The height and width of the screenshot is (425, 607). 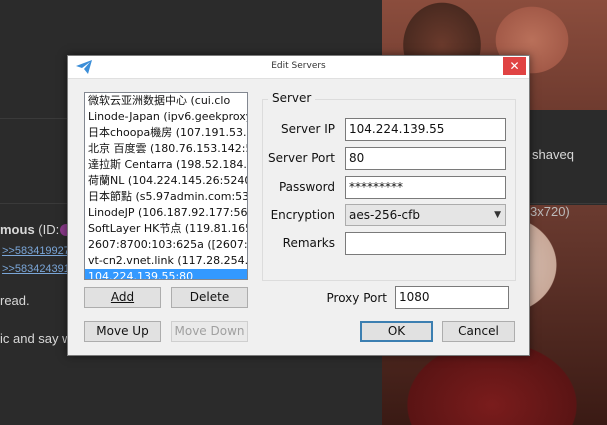 I want to click on server-list-item: 104.224.139.55:80, so click(x=166, y=274).